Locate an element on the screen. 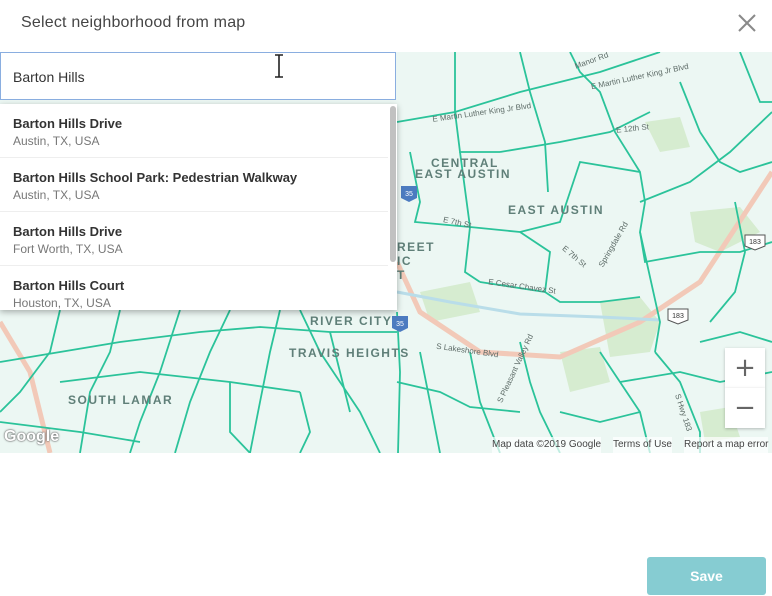 This screenshot has height=596, width=772. terms-of-use-link: Terms of Use is located at coordinates (642, 445).